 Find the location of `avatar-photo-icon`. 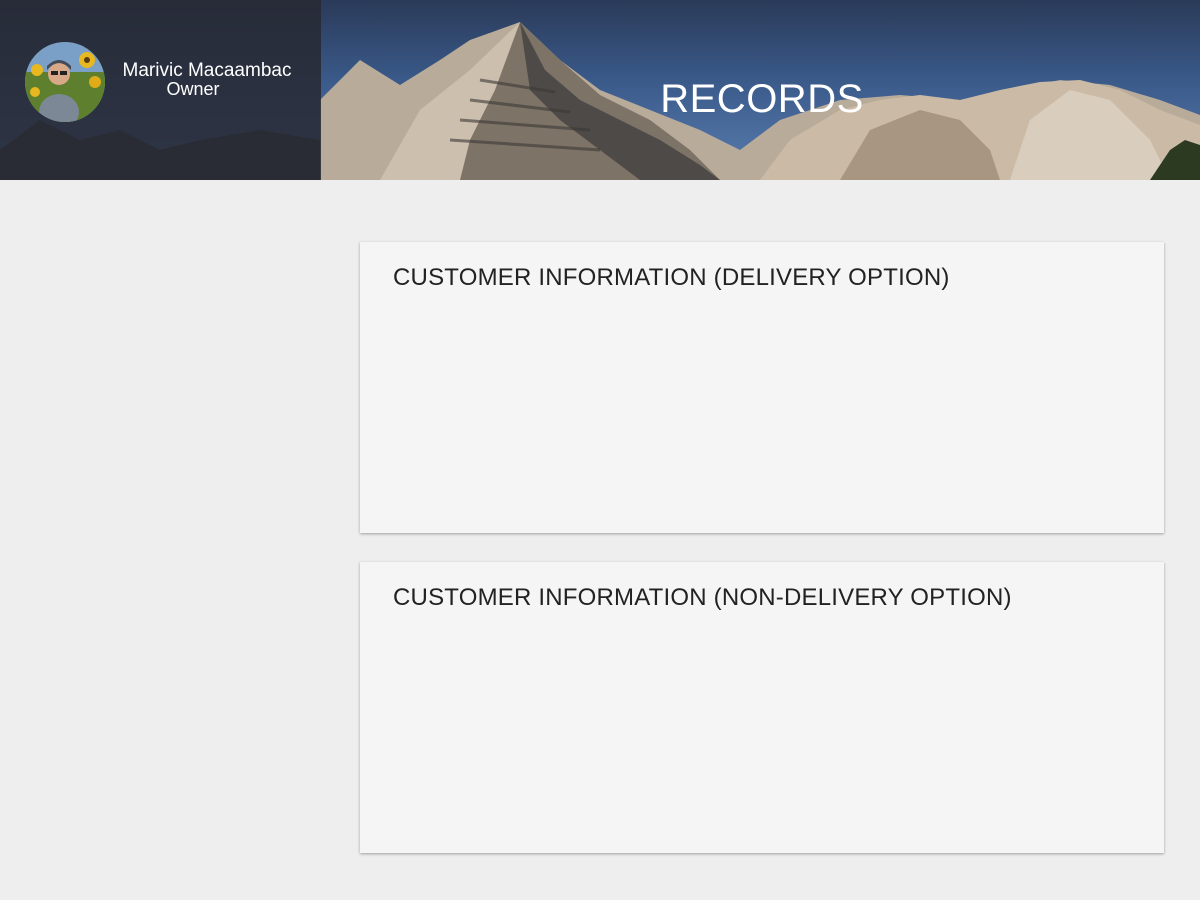

avatar-photo-icon is located at coordinates (65, 82).